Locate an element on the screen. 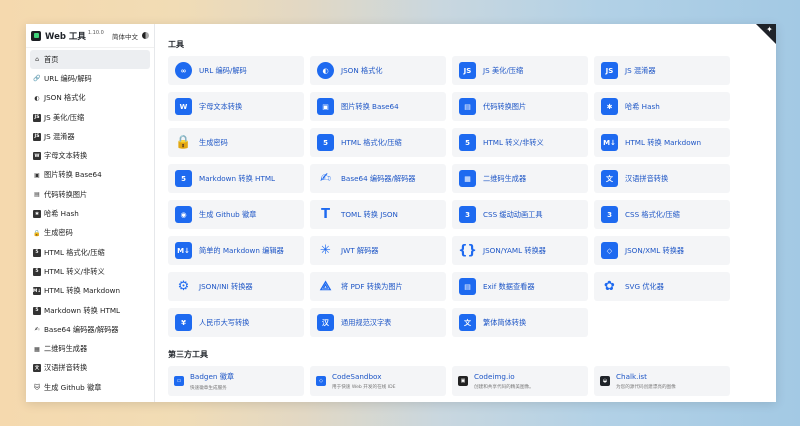 The image size is (800, 426). github-icon: ◉ is located at coordinates (183, 214).